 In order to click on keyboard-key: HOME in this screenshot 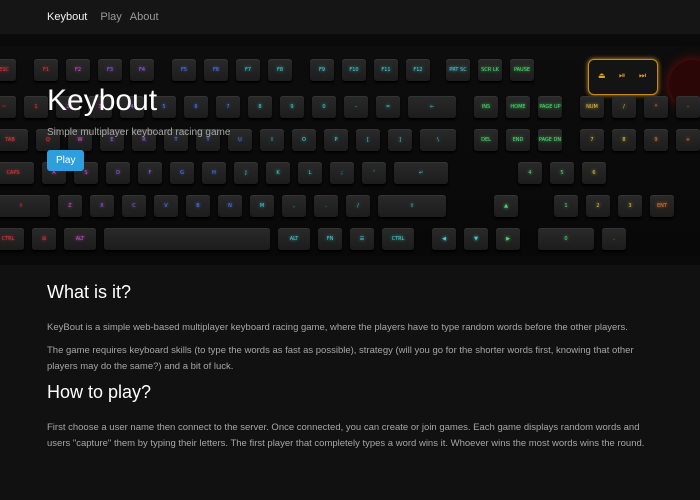, I will do `click(518, 107)`.